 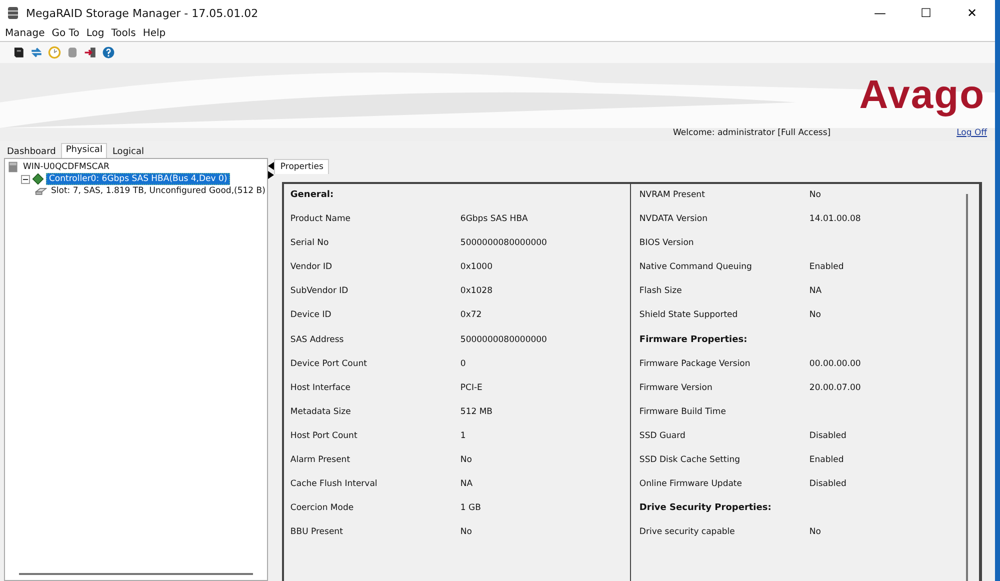 I want to click on property-label: Firmware Version, so click(x=676, y=388).